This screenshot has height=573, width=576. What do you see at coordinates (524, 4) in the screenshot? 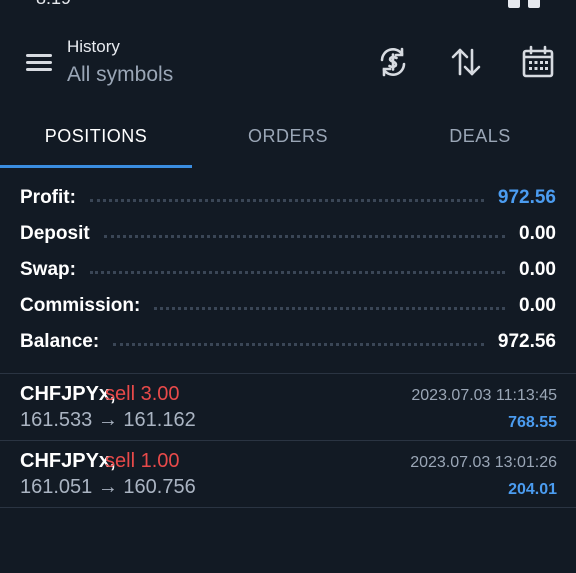
I see `status-icons` at bounding box center [524, 4].